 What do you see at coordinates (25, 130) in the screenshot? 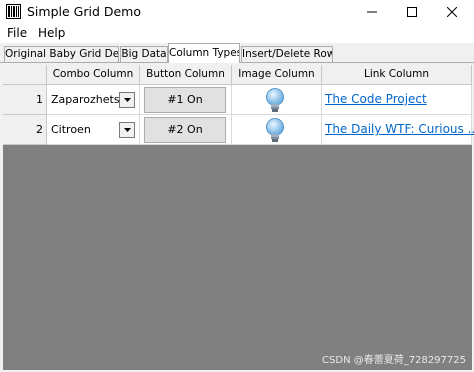
I see `row-header: 2` at bounding box center [25, 130].